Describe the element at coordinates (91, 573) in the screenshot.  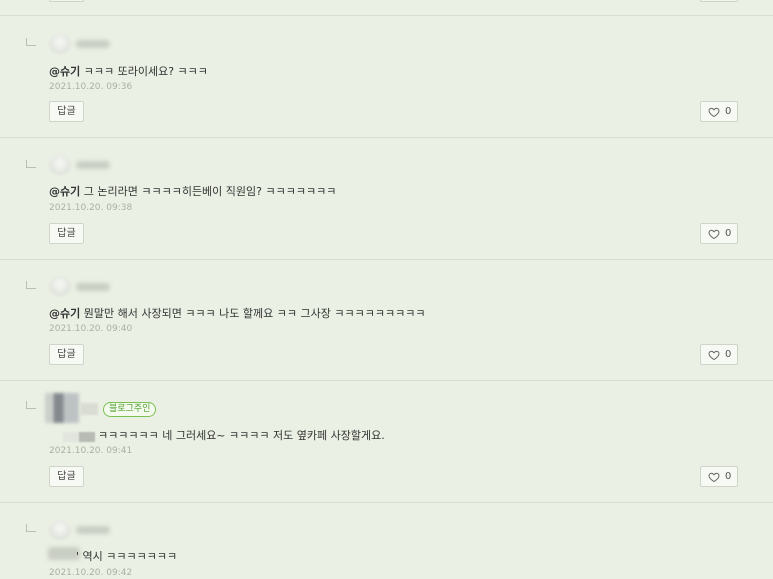
I see `comment-date: 2021.10.20. 09:42` at that location.